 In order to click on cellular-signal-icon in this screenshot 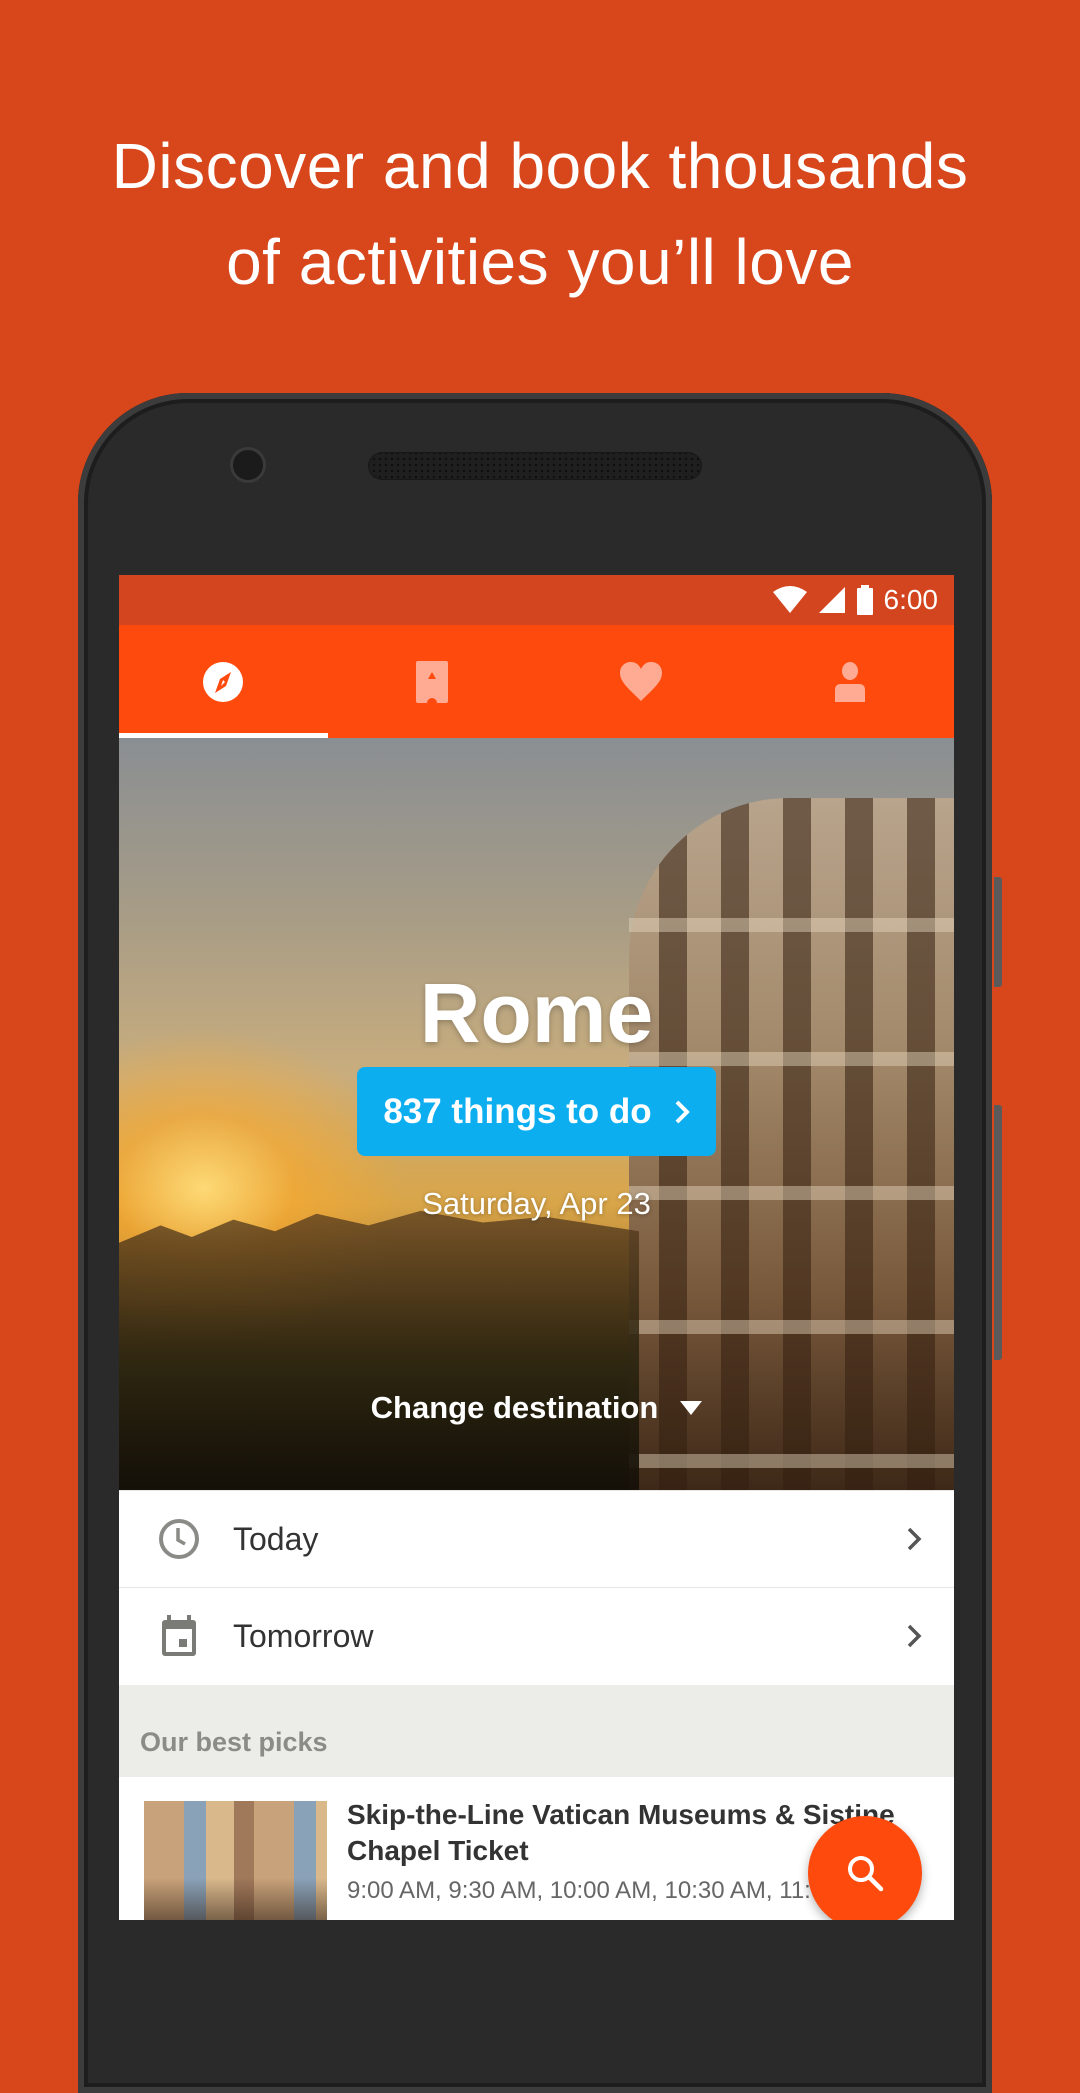, I will do `click(831, 600)`.